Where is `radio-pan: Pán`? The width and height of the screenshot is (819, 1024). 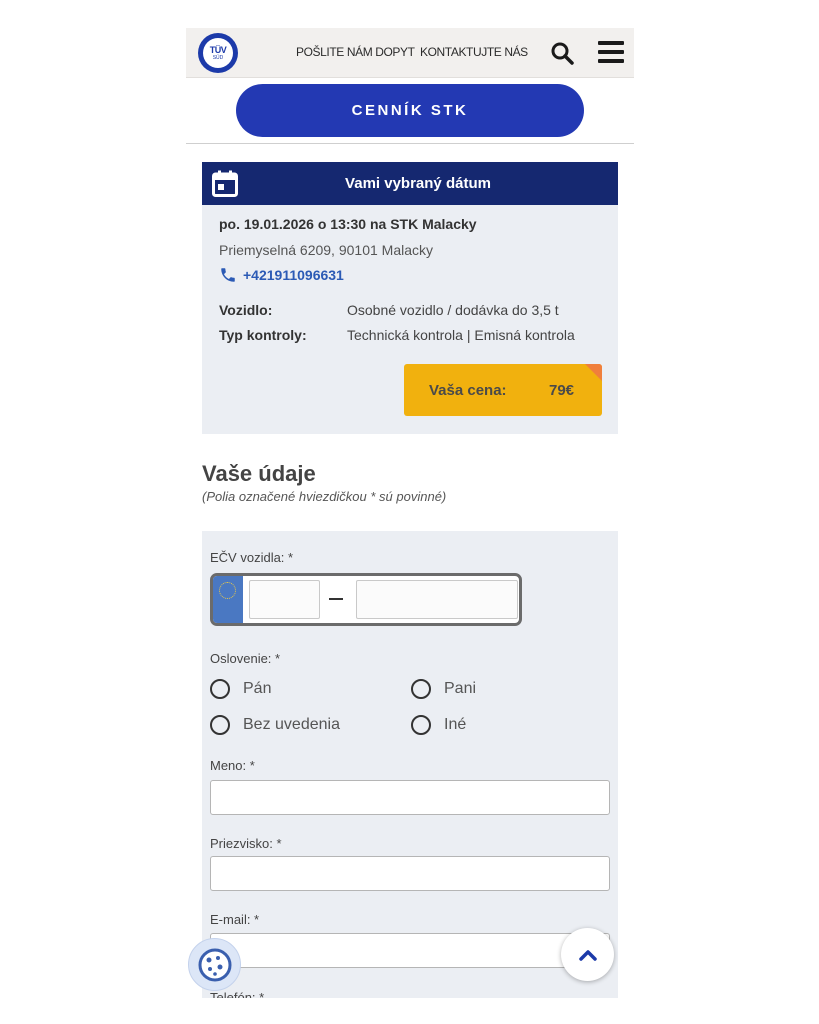 radio-pan: Pán is located at coordinates (240, 689).